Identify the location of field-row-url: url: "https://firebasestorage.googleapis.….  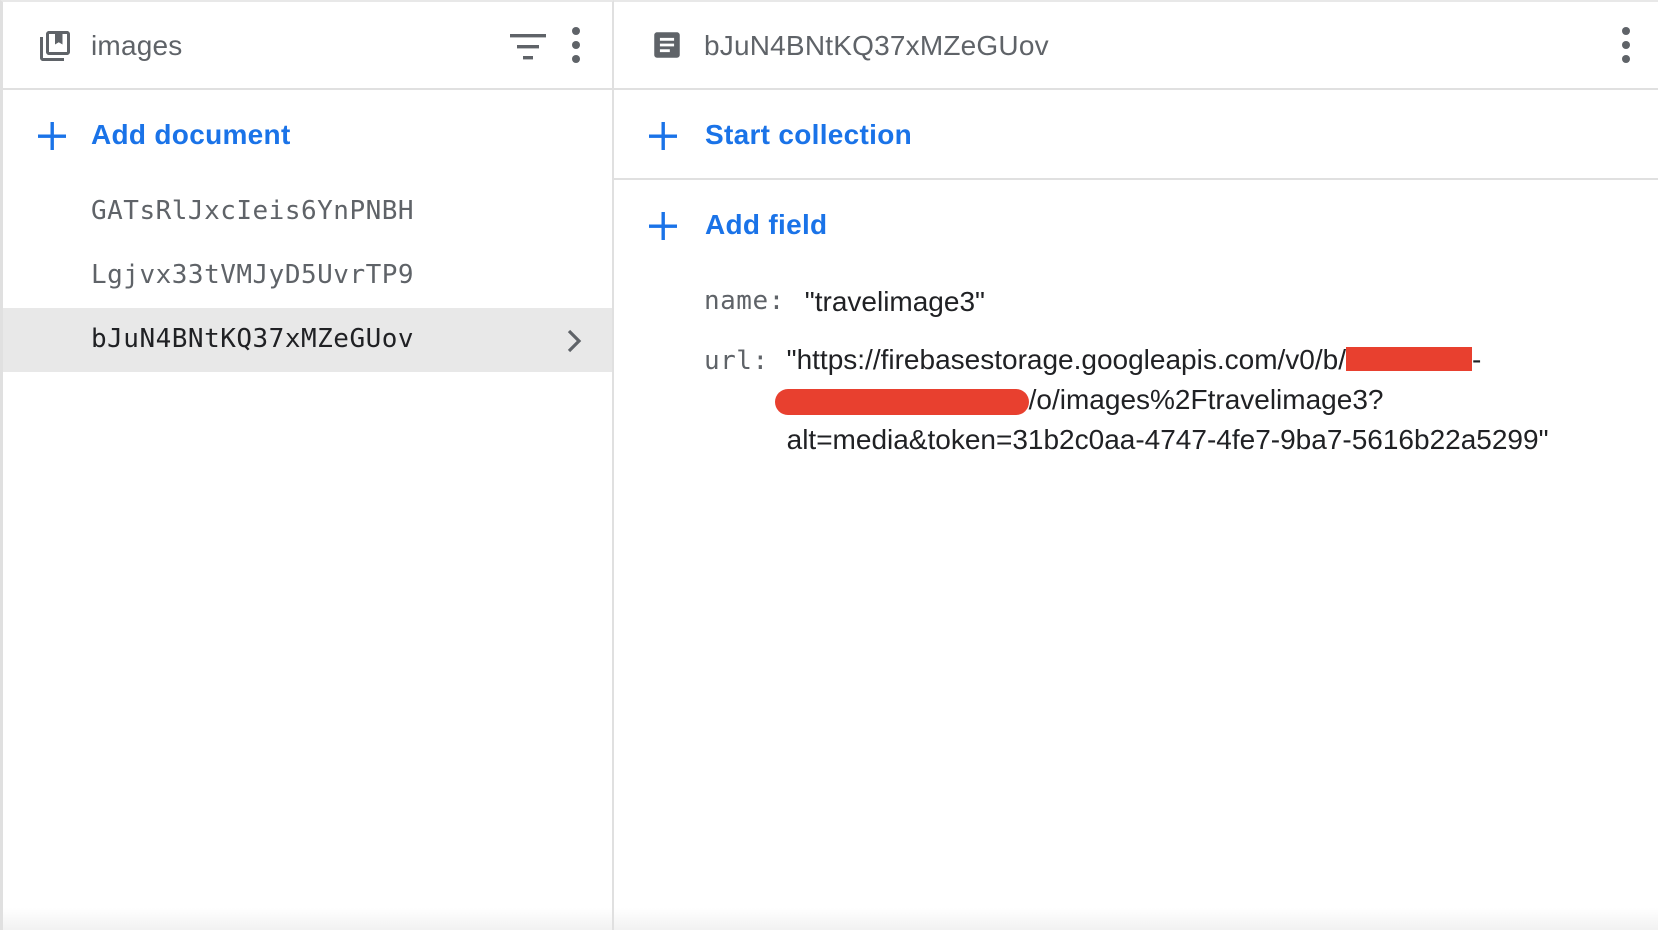
(1154, 402).